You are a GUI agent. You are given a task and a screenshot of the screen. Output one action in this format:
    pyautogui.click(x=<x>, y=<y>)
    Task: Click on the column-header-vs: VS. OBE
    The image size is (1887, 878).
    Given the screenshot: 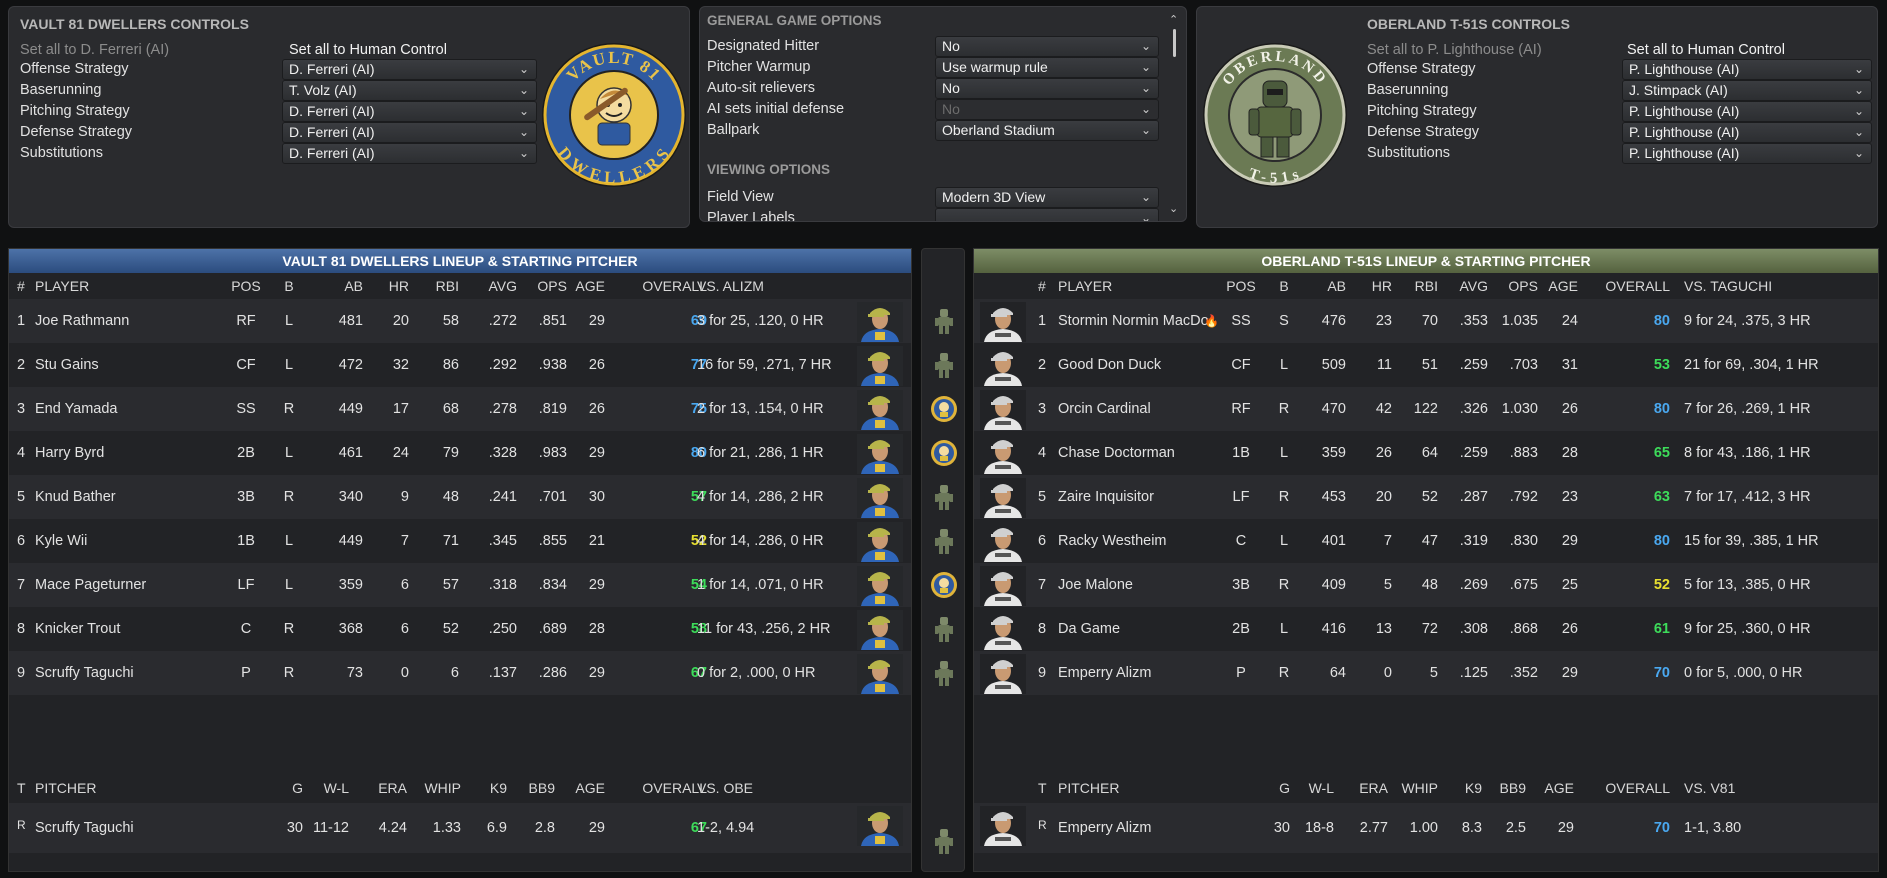 What is the action you would take?
    pyautogui.click(x=725, y=788)
    